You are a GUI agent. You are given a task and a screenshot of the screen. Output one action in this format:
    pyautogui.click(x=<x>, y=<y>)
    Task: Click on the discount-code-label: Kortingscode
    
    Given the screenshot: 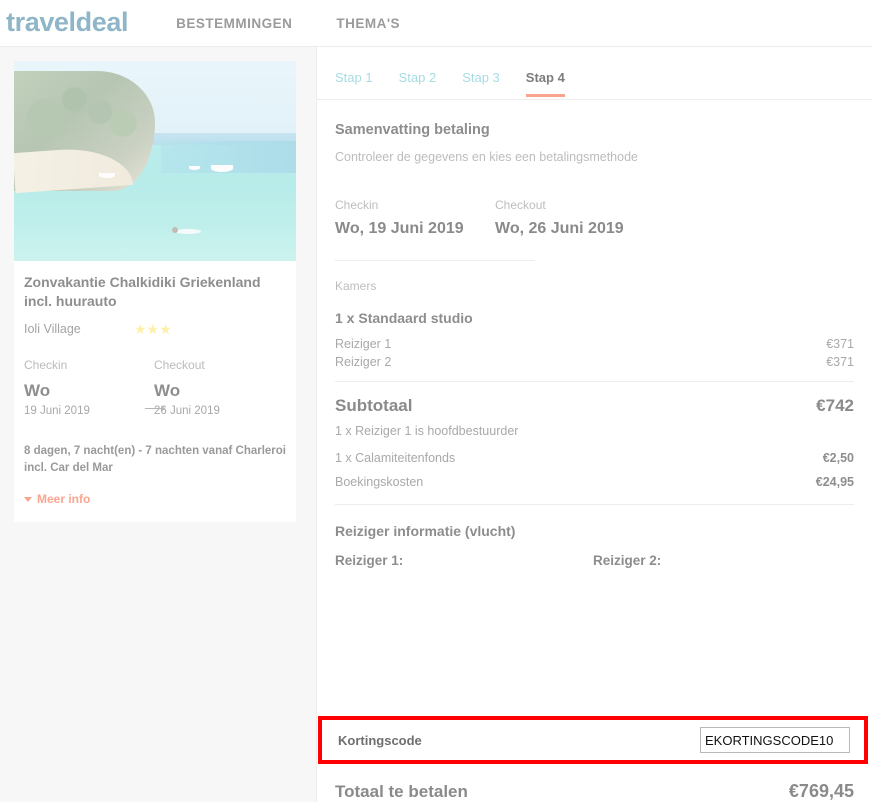 What is the action you would take?
    pyautogui.click(x=380, y=740)
    